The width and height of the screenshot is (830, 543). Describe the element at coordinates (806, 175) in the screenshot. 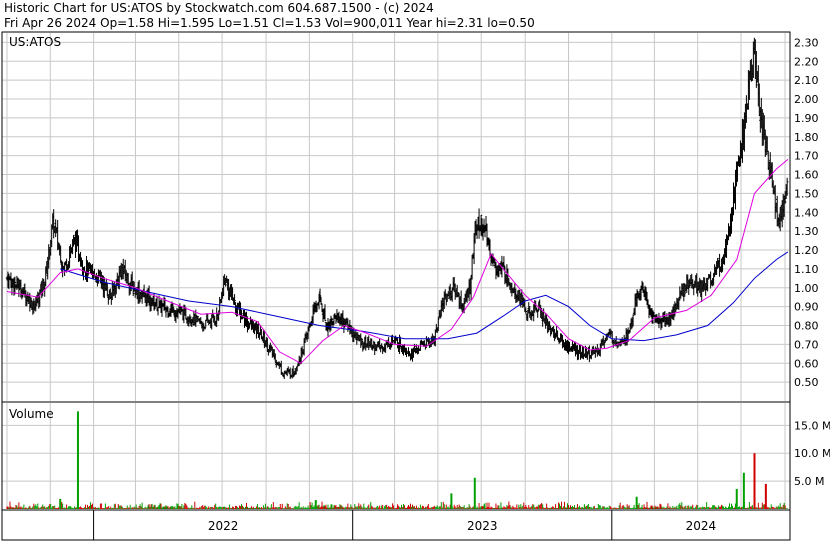

I see `price-tick-label: 1.60` at that location.